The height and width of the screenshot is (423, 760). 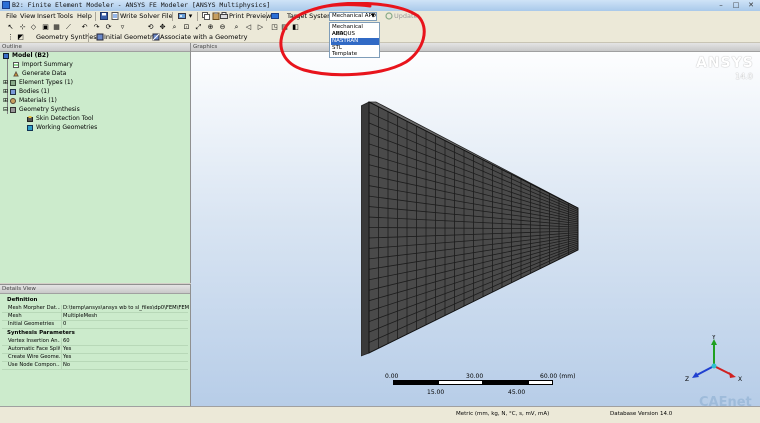 What do you see at coordinates (736, 5) in the screenshot?
I see `maximize-button: □` at bounding box center [736, 5].